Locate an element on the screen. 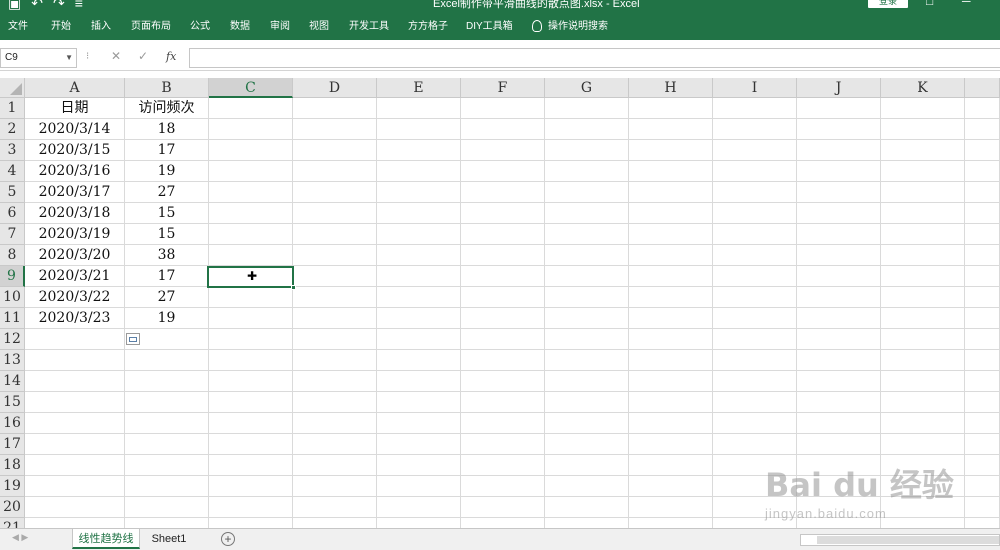 The image size is (1000, 550). cell-f19 is located at coordinates (503, 486).